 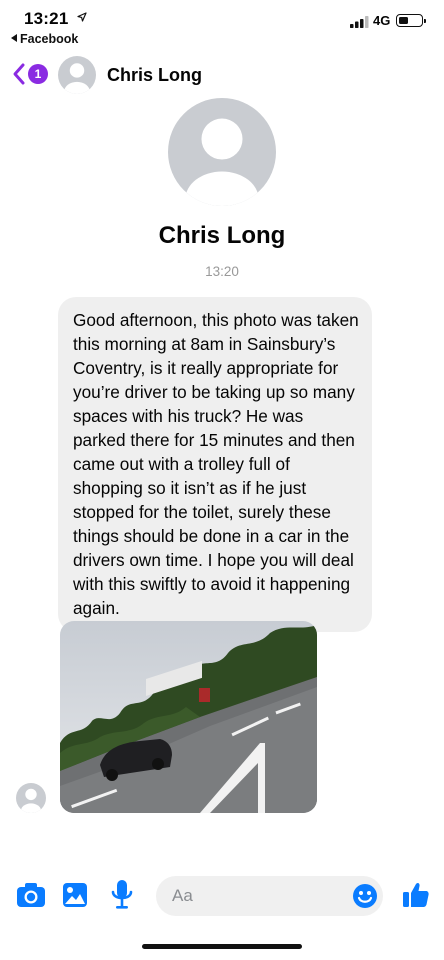 What do you see at coordinates (257, 896) in the screenshot?
I see `message-input` at bounding box center [257, 896].